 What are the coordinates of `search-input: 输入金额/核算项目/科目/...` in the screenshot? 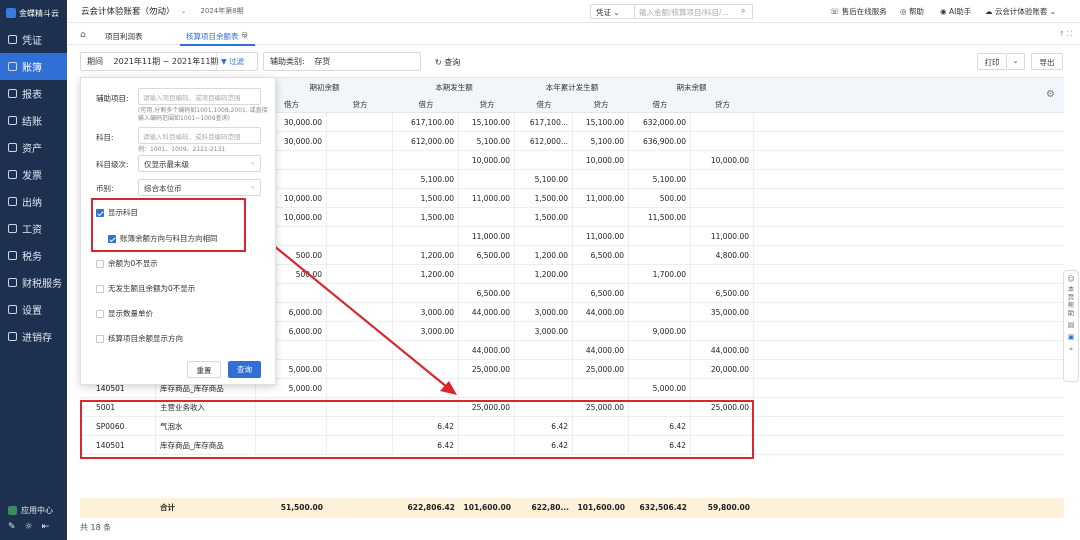 It's located at (694, 11).